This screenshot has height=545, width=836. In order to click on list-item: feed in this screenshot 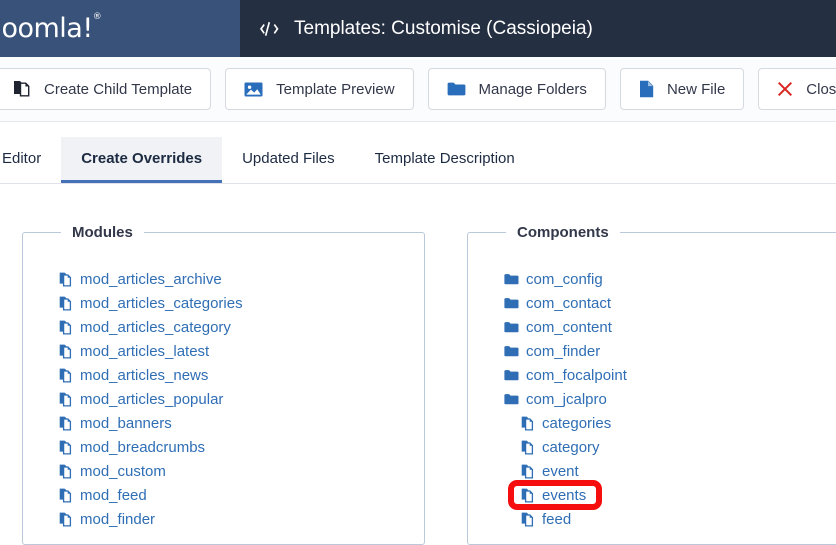, I will do `click(652, 519)`.